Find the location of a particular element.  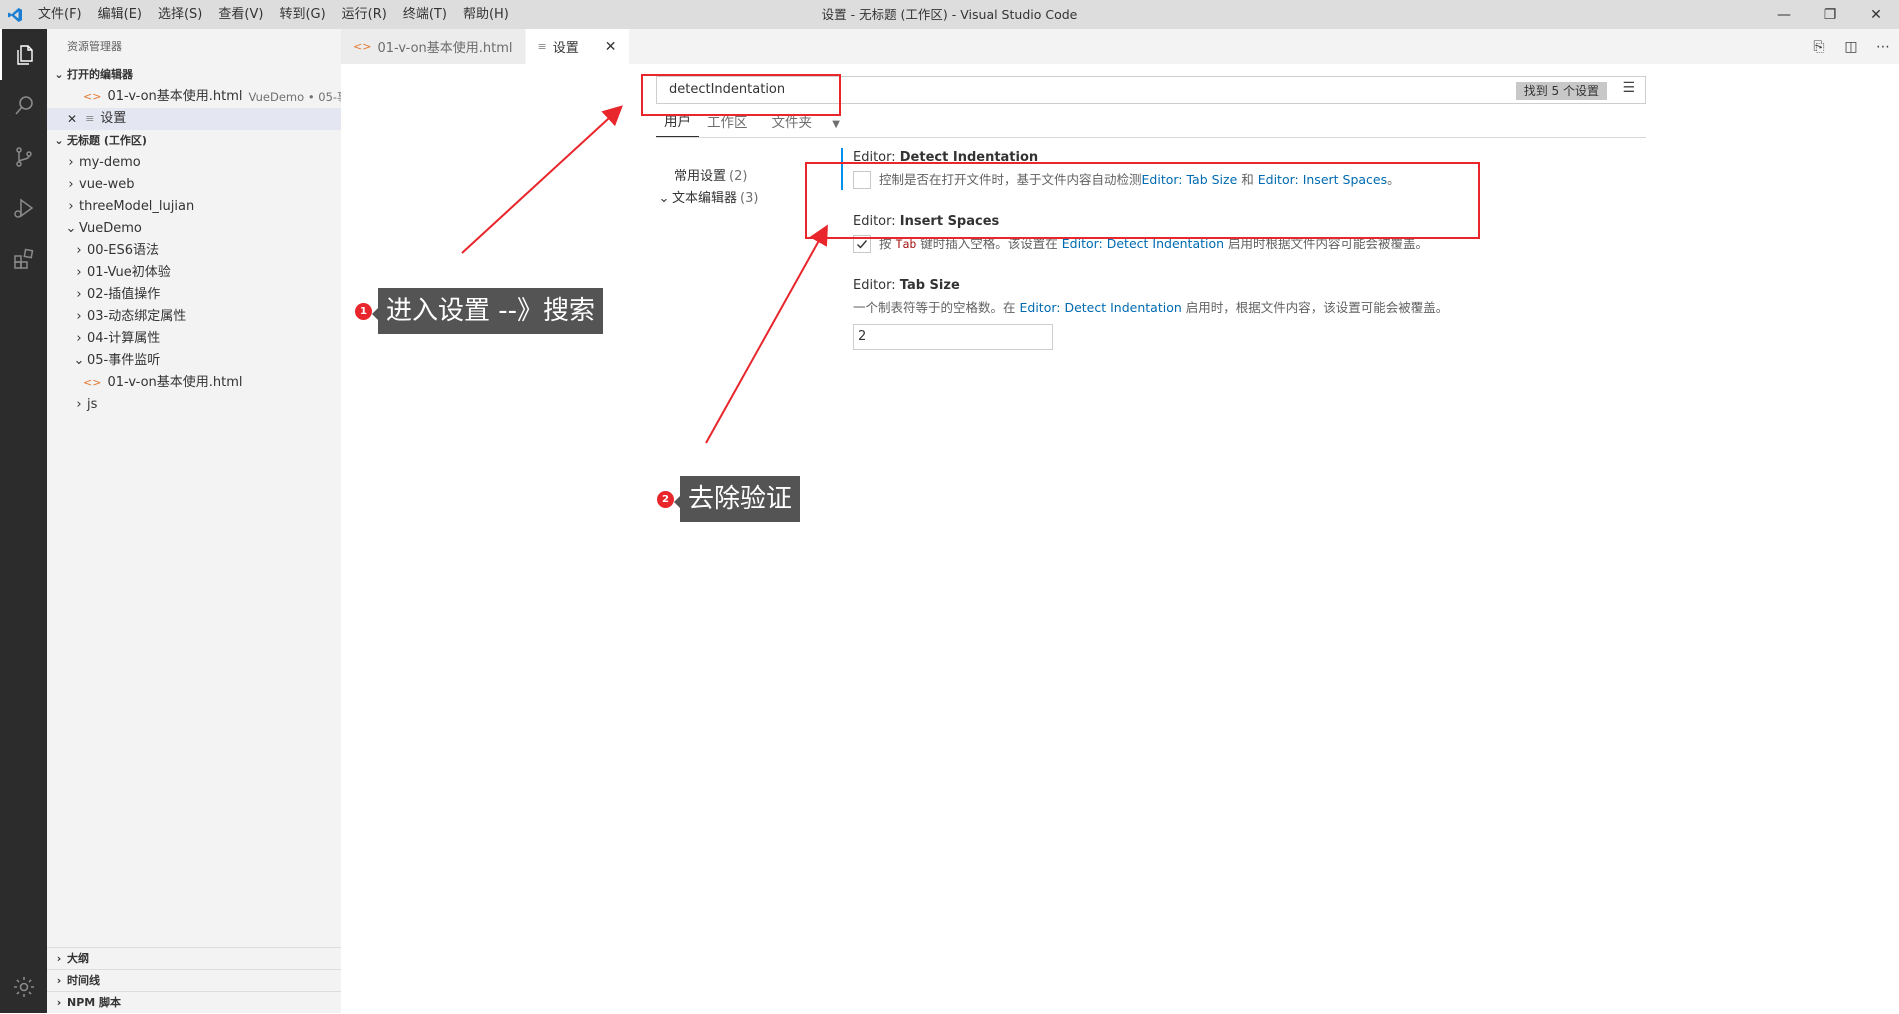

menu-selection: 选择(S) is located at coordinates (180, 14).